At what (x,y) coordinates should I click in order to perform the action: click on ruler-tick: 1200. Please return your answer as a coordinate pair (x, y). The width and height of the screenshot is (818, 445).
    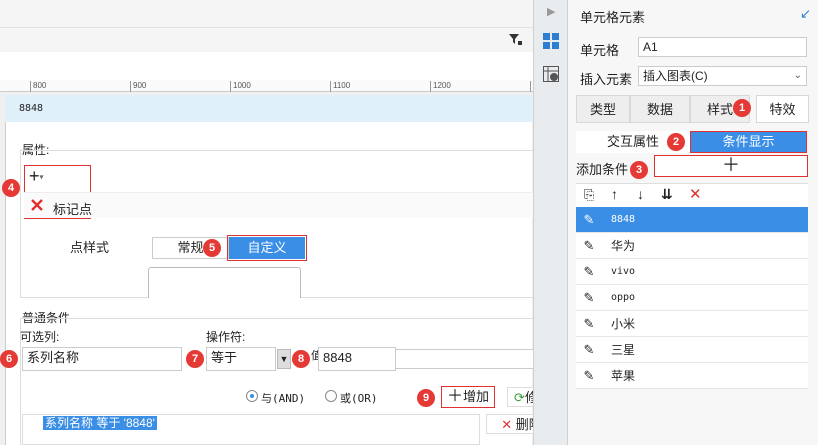
    Looking at the image, I should click on (440, 86).